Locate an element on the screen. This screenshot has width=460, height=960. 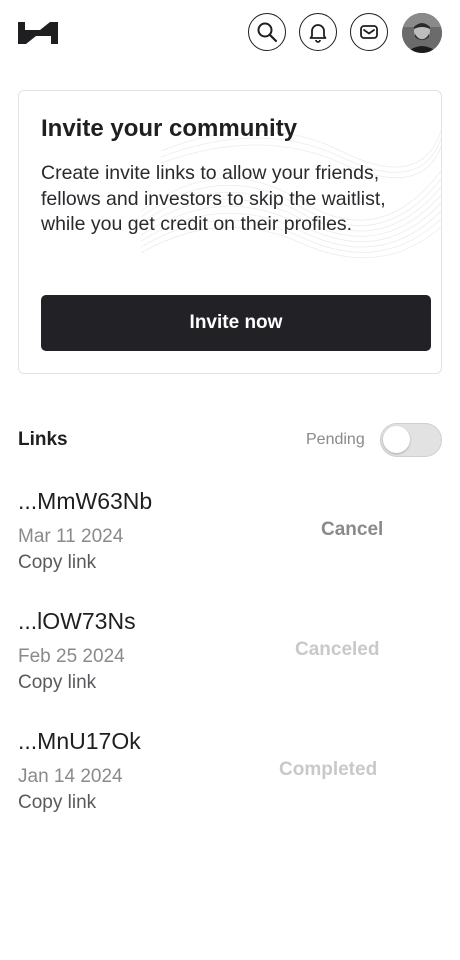
search-icon is located at coordinates (267, 32).